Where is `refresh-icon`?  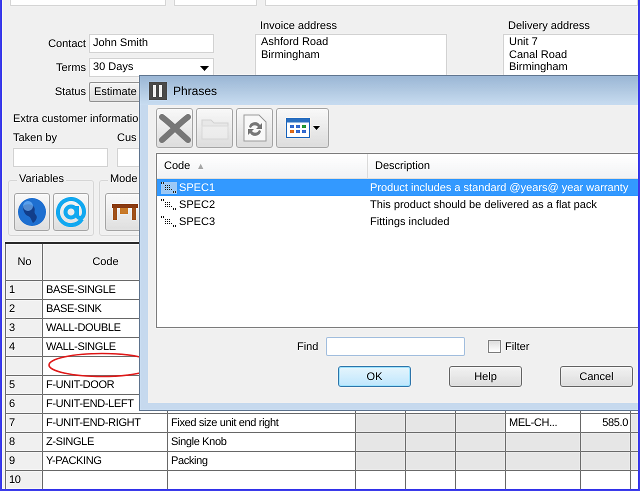
refresh-icon is located at coordinates (255, 128).